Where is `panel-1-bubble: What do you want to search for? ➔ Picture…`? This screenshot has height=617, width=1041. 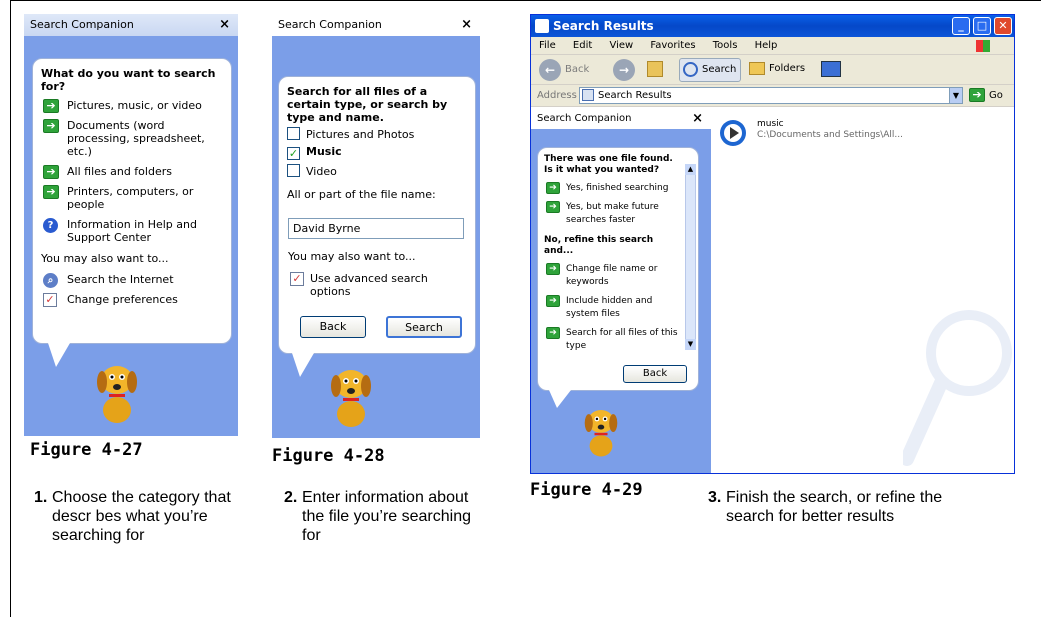 panel-1-bubble: What do you want to search for? ➔ Picture… is located at coordinates (132, 201).